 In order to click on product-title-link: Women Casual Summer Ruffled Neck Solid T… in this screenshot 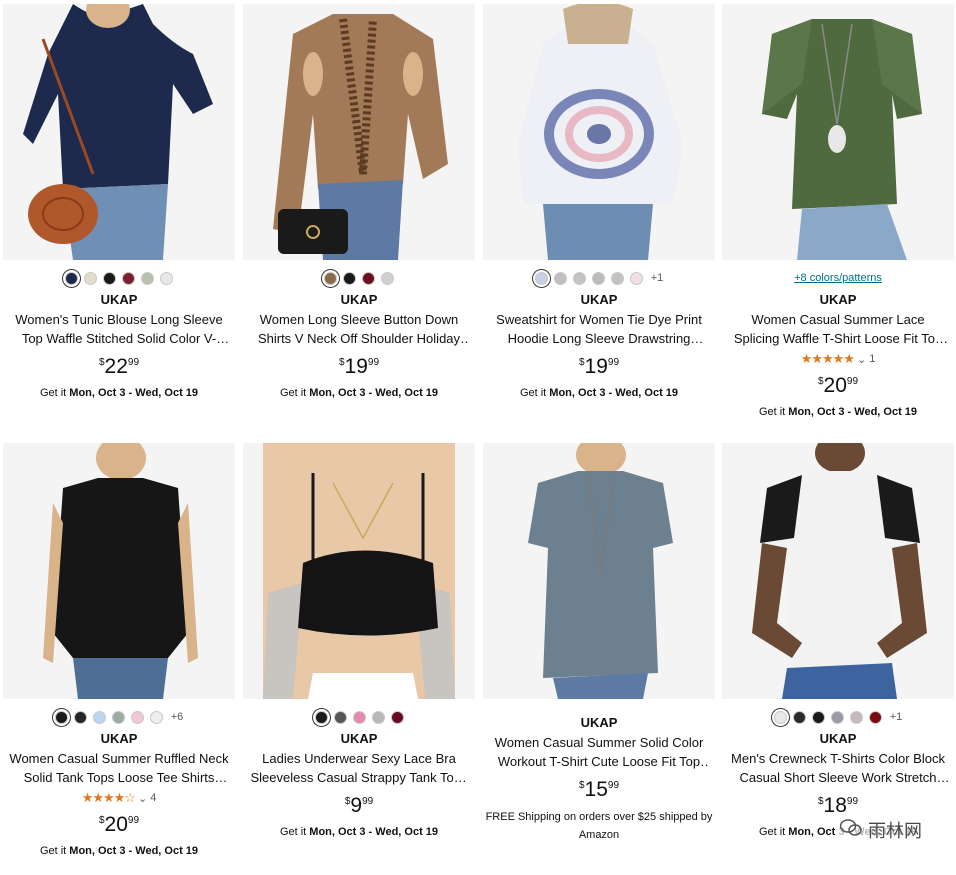, I will do `click(119, 768)`.